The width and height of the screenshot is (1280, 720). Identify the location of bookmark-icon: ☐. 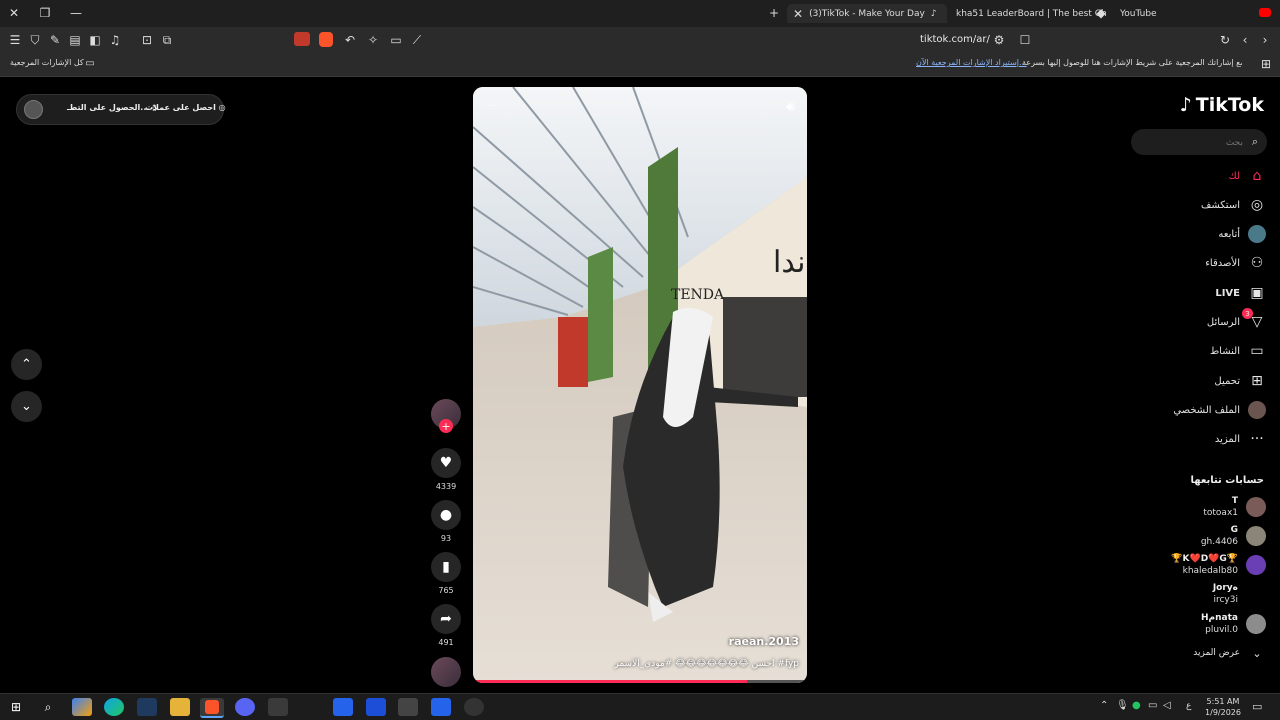
(1025, 40).